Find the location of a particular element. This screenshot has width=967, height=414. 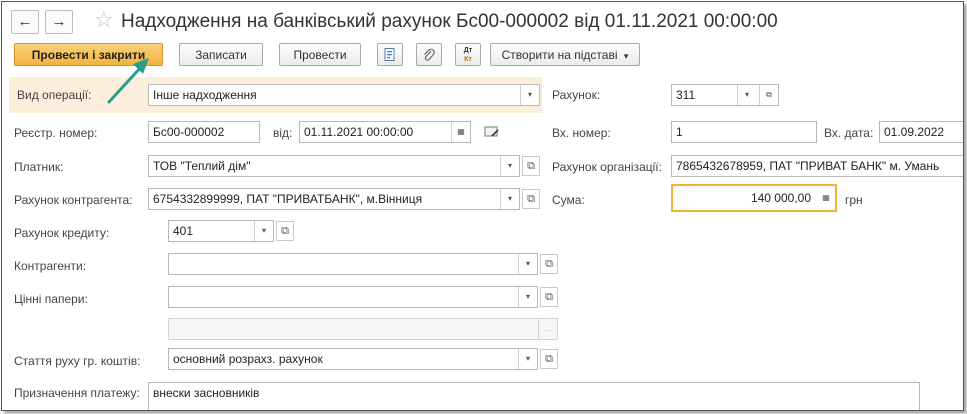

credit-account-label: Рахунок кредиту: is located at coordinates (62, 233).